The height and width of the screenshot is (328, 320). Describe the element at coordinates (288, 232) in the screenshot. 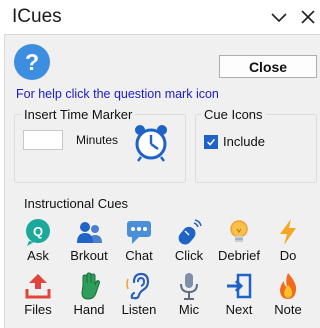

I see `lightning-icon` at that location.